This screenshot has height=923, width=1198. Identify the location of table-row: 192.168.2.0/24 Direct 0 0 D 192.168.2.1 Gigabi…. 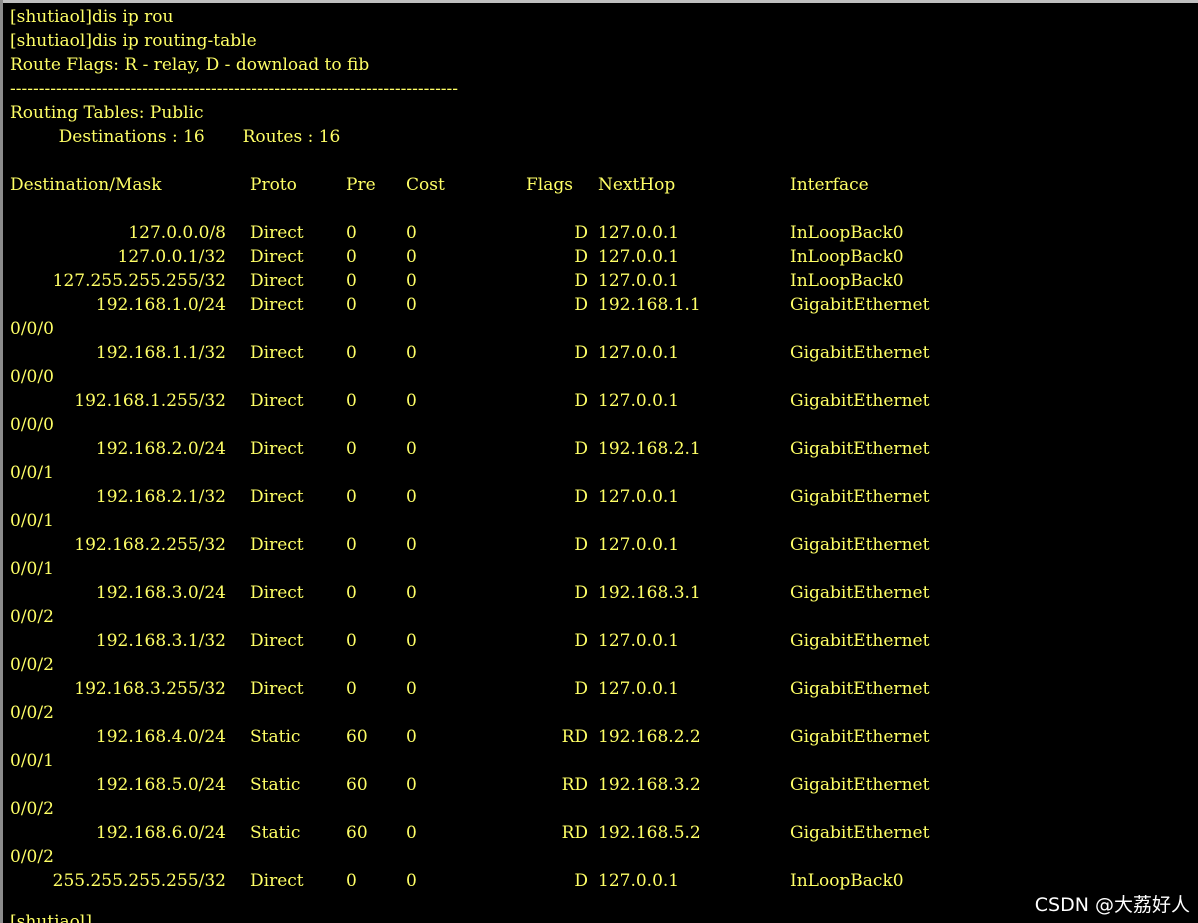
(600, 449).